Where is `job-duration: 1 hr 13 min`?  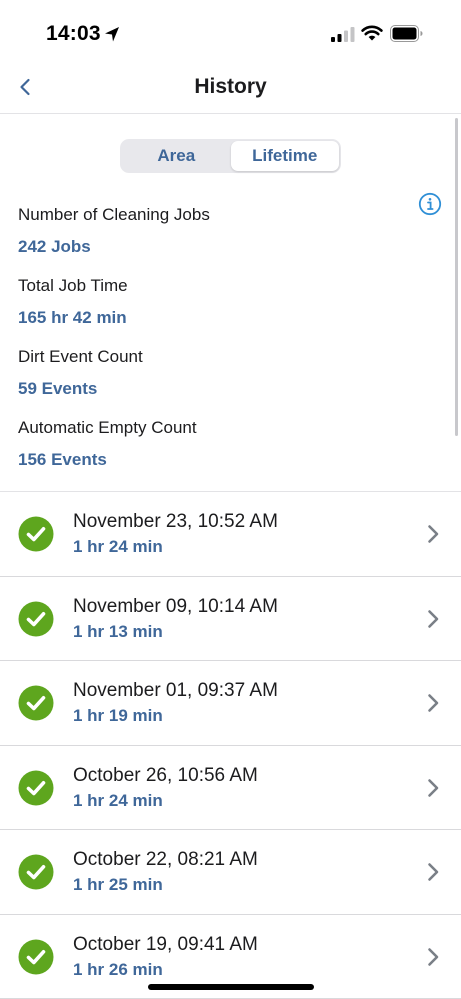 job-duration: 1 hr 13 min is located at coordinates (118, 631).